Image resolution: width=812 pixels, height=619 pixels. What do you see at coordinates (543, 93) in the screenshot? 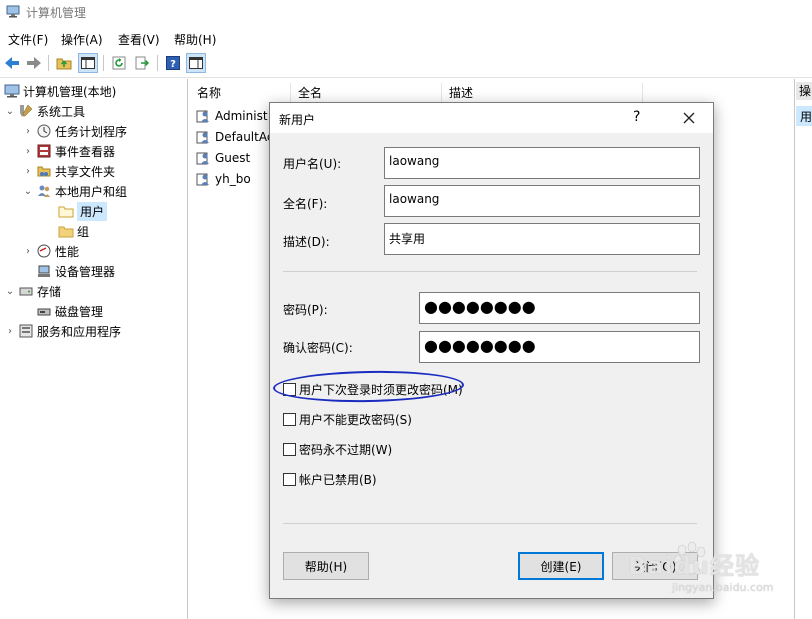
I see `column-header-description: 描述` at bounding box center [543, 93].